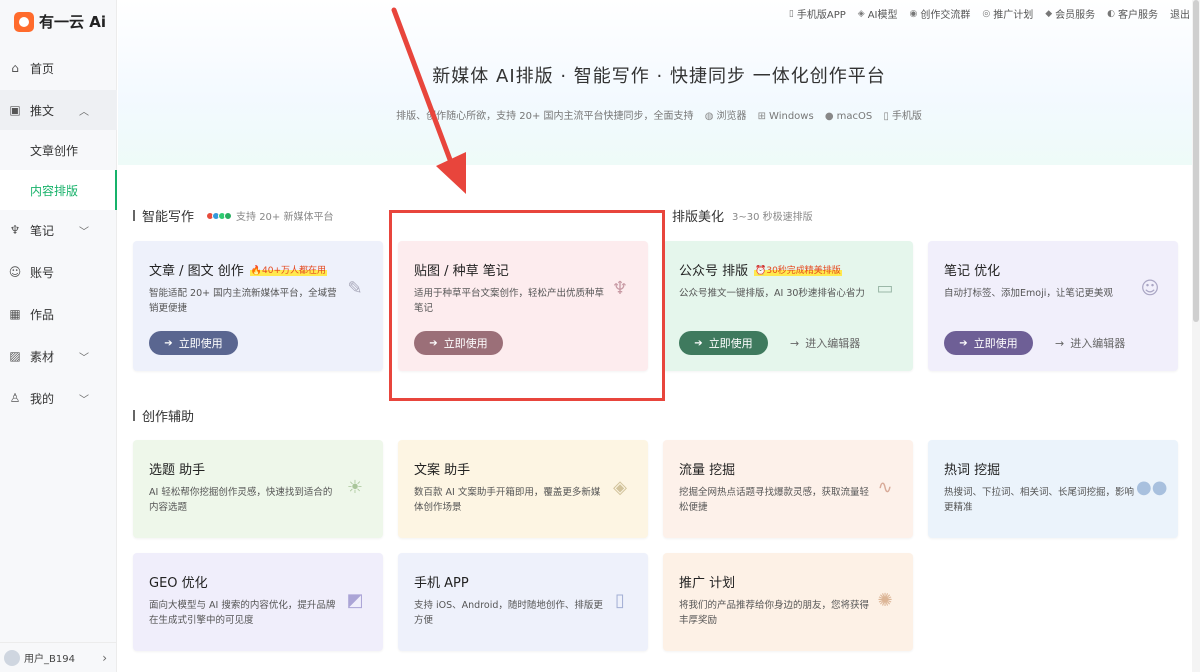 The width and height of the screenshot is (1200, 672). Describe the element at coordinates (73, 22) in the screenshot. I see `app-name: 有一云 Ai` at that location.